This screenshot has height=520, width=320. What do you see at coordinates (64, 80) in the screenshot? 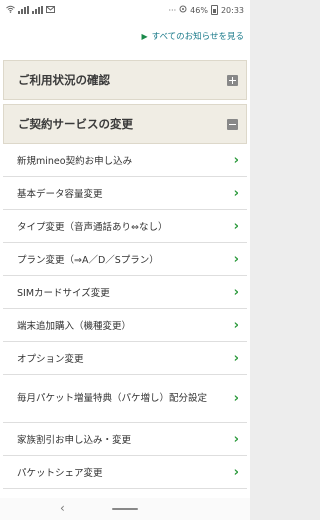
I see `section-title: ご利用状況の確認` at bounding box center [64, 80].